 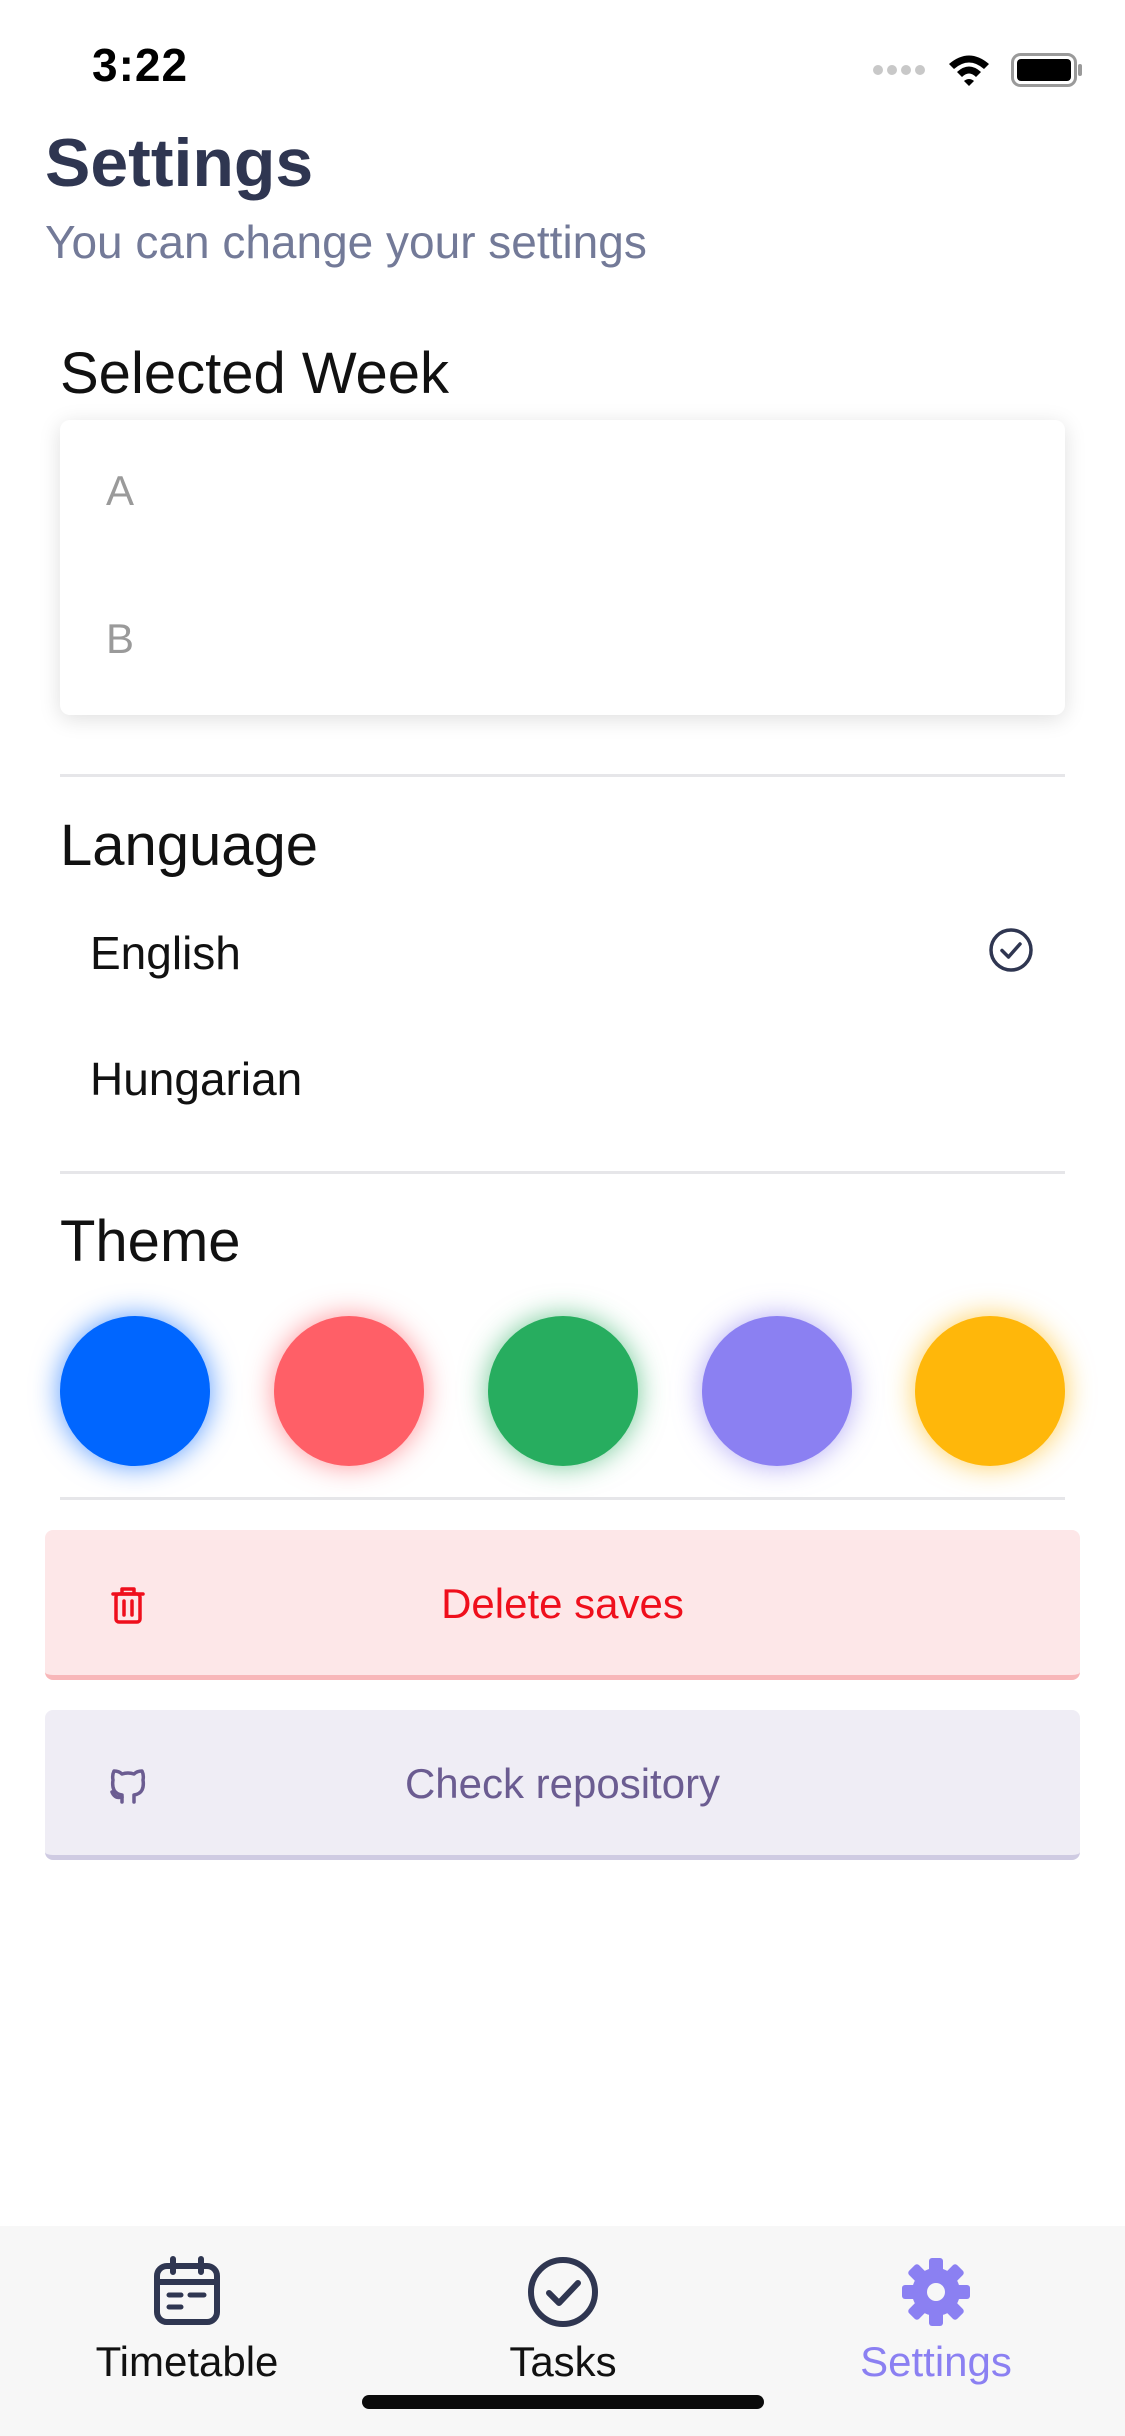 What do you see at coordinates (120, 639) in the screenshot?
I see `week-option-b: B` at bounding box center [120, 639].